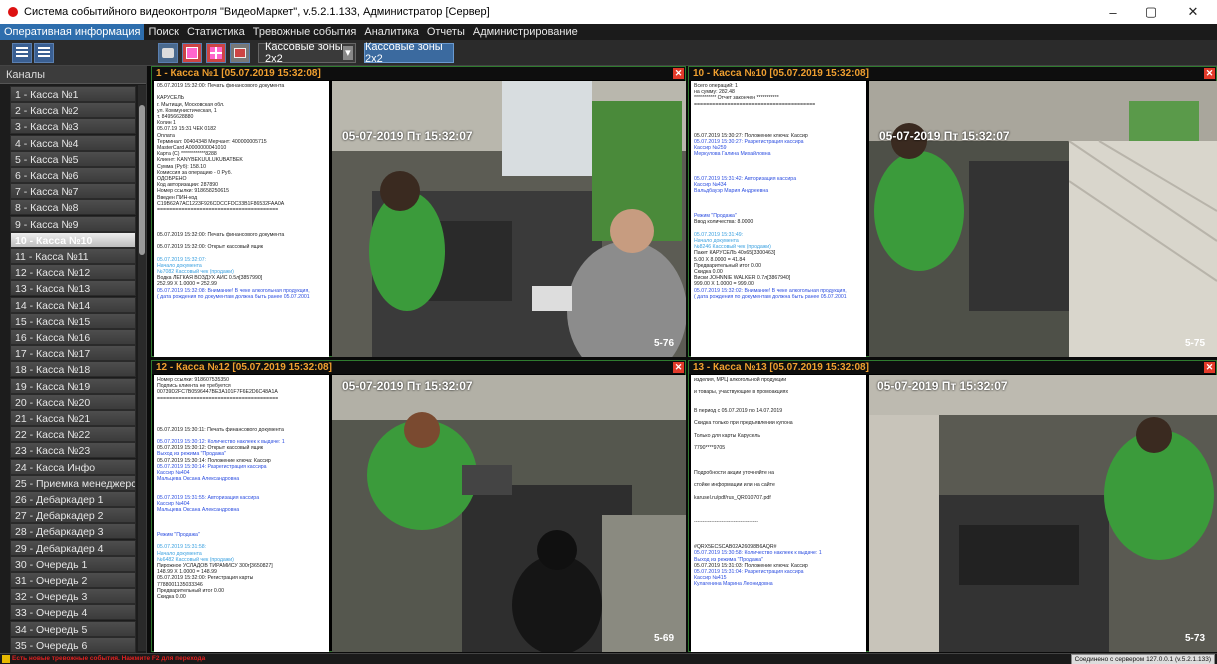 This screenshot has width=1217, height=664. Describe the element at coordinates (733, 584) in the screenshot. I see `receipt-line: Кулагенина Марина Леонидовна` at that location.